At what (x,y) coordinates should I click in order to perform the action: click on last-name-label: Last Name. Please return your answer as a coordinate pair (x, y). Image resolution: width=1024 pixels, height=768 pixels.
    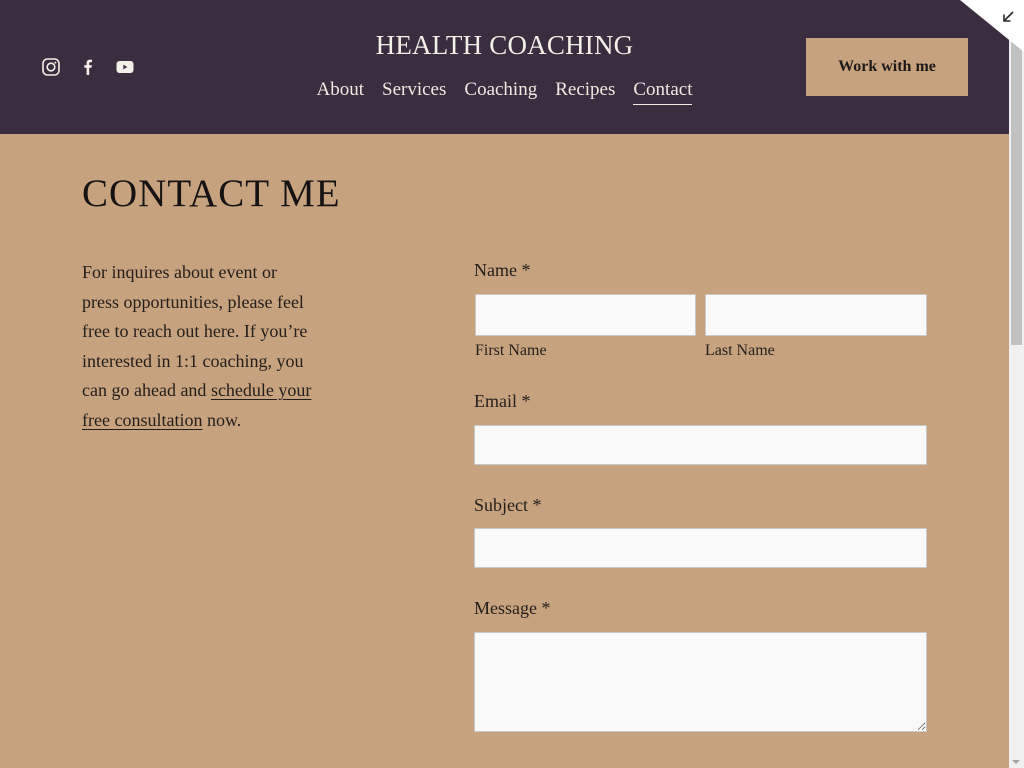
    Looking at the image, I should click on (740, 350).